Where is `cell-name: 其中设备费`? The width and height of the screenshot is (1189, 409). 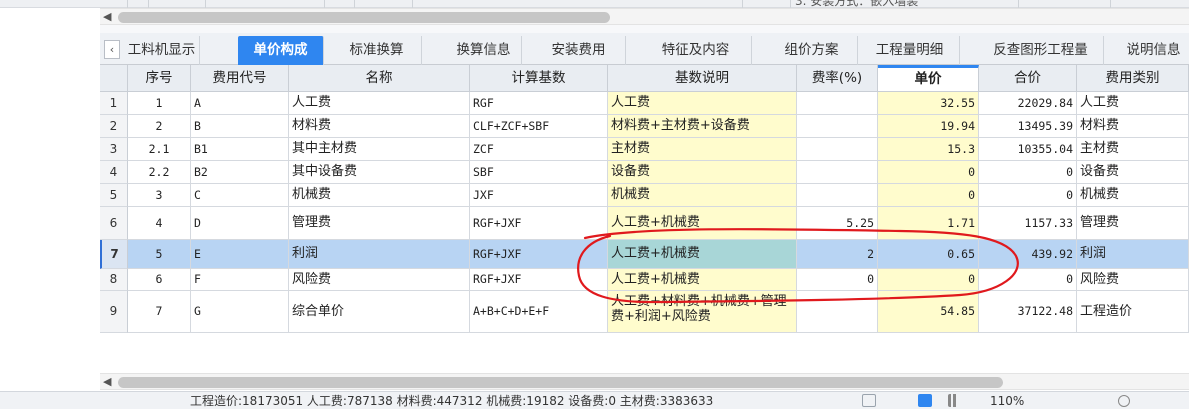
cell-name: 其中设备费 is located at coordinates (379, 172).